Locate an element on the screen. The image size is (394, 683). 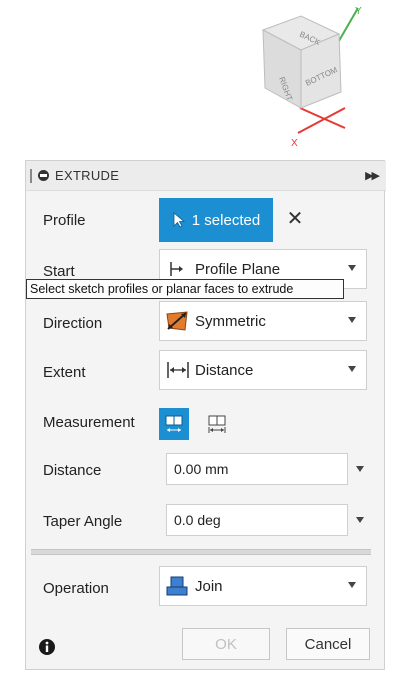
viewcube-graphic: BACK RIGHT BOTTOM Y X is located at coordinates (315, 75).